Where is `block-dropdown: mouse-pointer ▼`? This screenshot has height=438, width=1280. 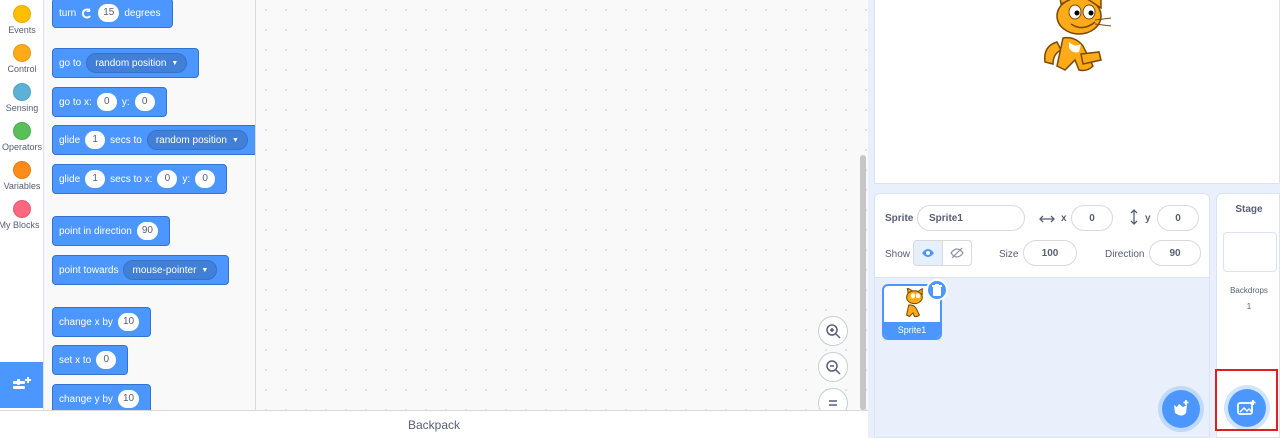 block-dropdown: mouse-pointer ▼ is located at coordinates (170, 270).